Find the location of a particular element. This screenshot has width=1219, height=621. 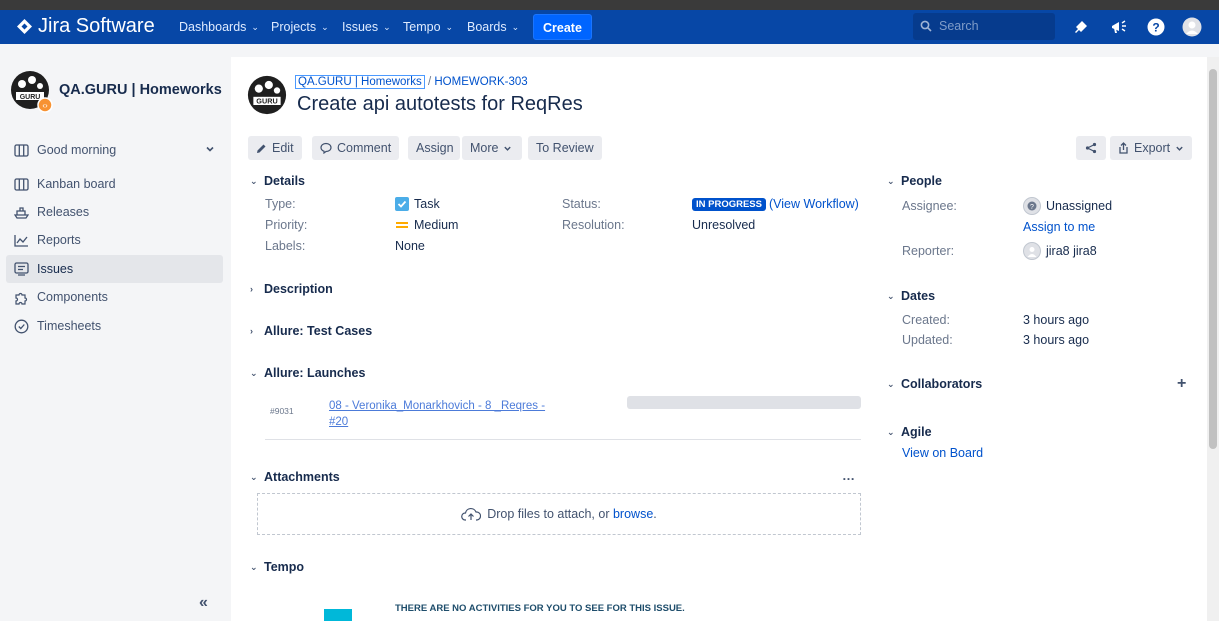

jira-logo: Jira Software is located at coordinates (85, 26).